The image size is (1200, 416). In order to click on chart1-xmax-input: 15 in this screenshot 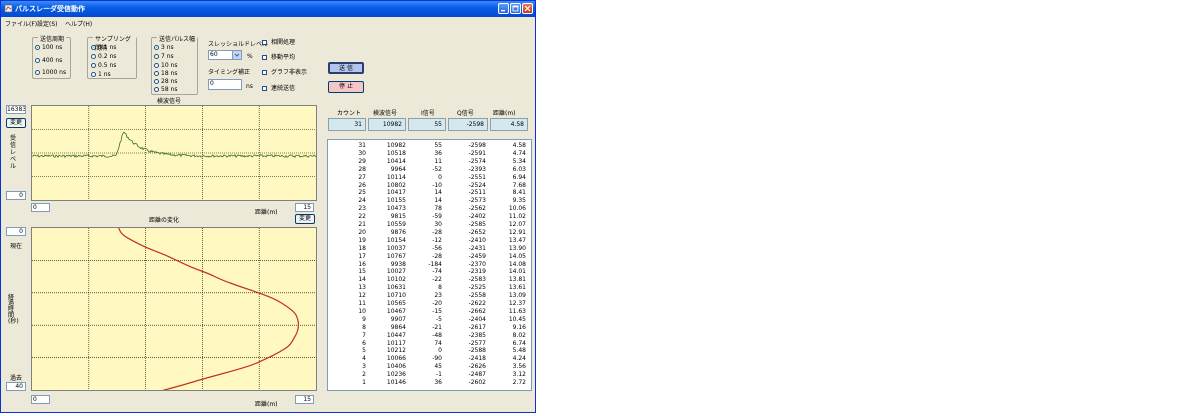, I will do `click(304, 207)`.